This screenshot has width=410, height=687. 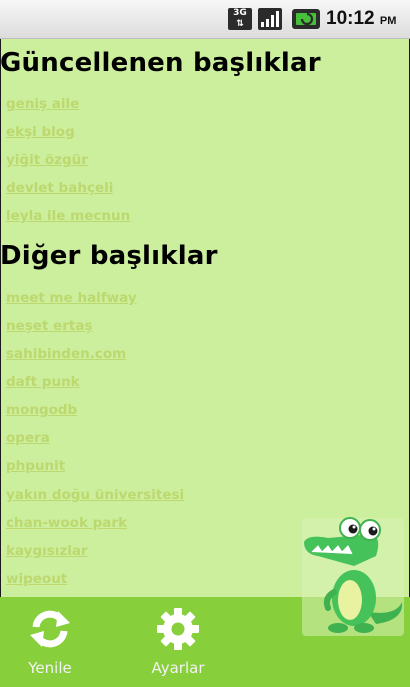 I want to click on topic-link: neşet ertaş, so click(x=49, y=326).